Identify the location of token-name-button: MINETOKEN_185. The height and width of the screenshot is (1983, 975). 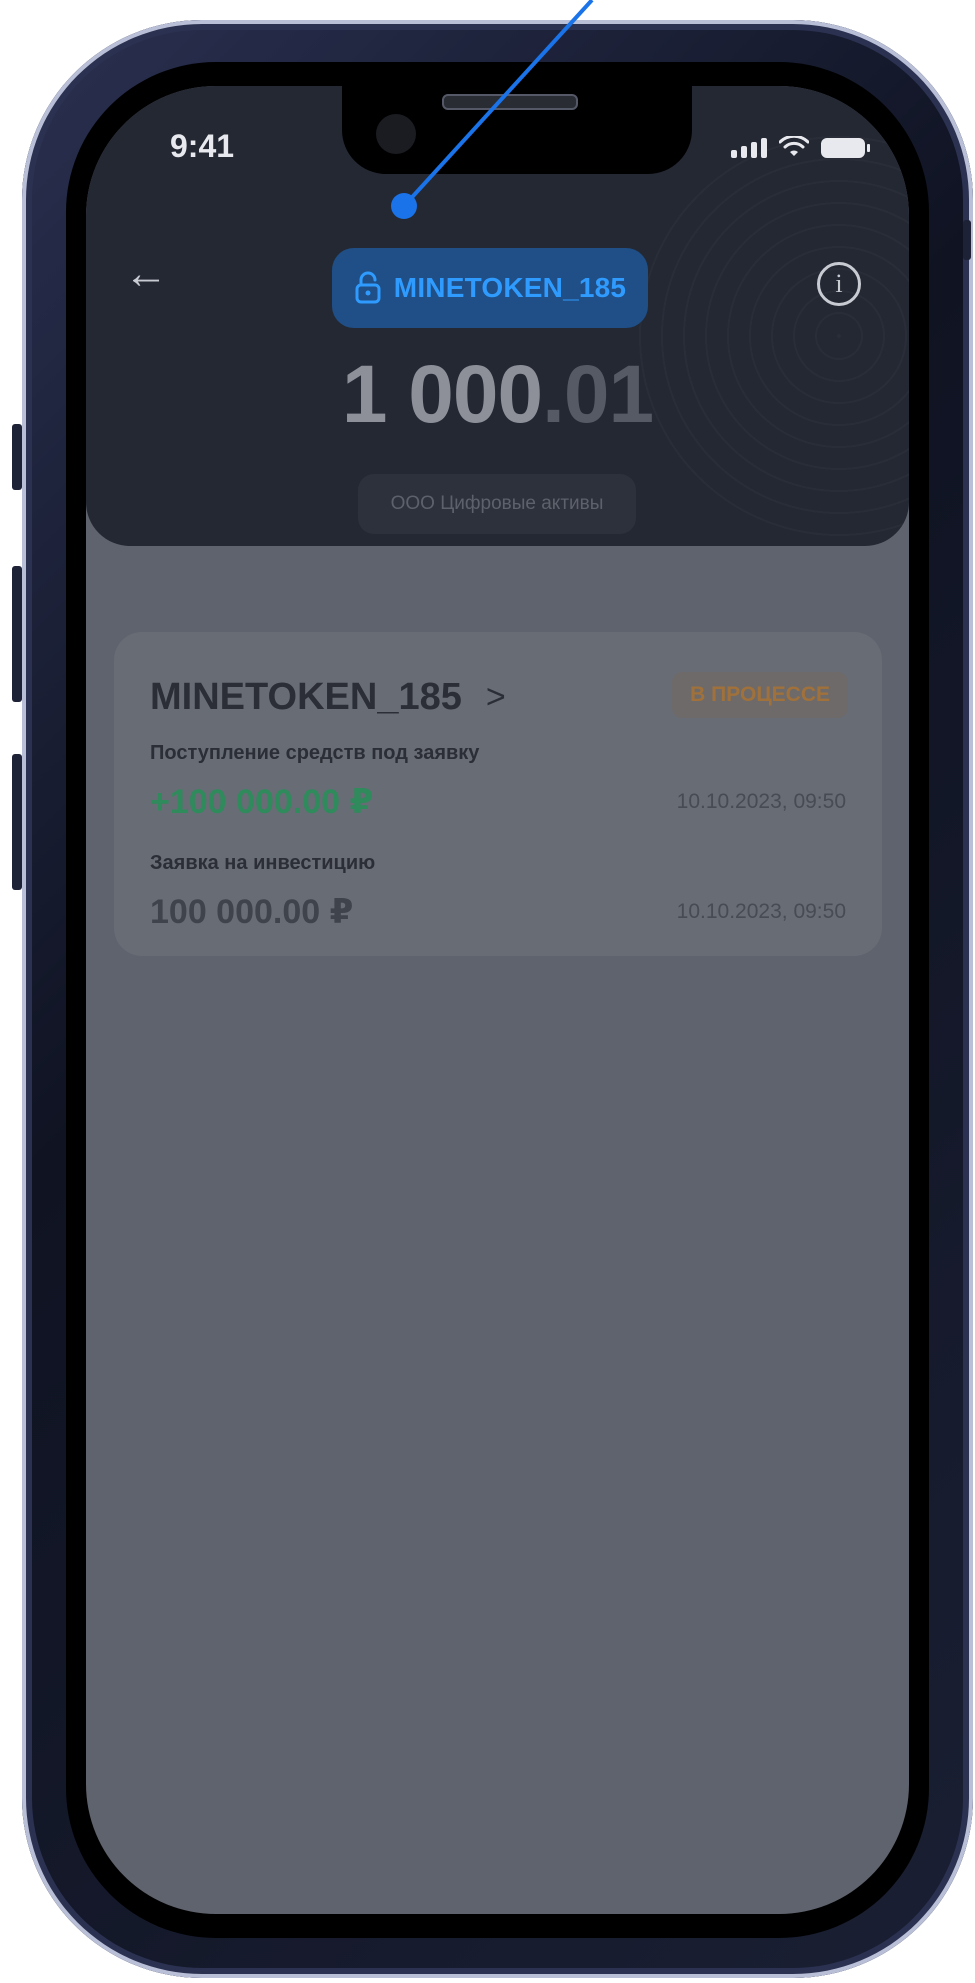
(490, 288).